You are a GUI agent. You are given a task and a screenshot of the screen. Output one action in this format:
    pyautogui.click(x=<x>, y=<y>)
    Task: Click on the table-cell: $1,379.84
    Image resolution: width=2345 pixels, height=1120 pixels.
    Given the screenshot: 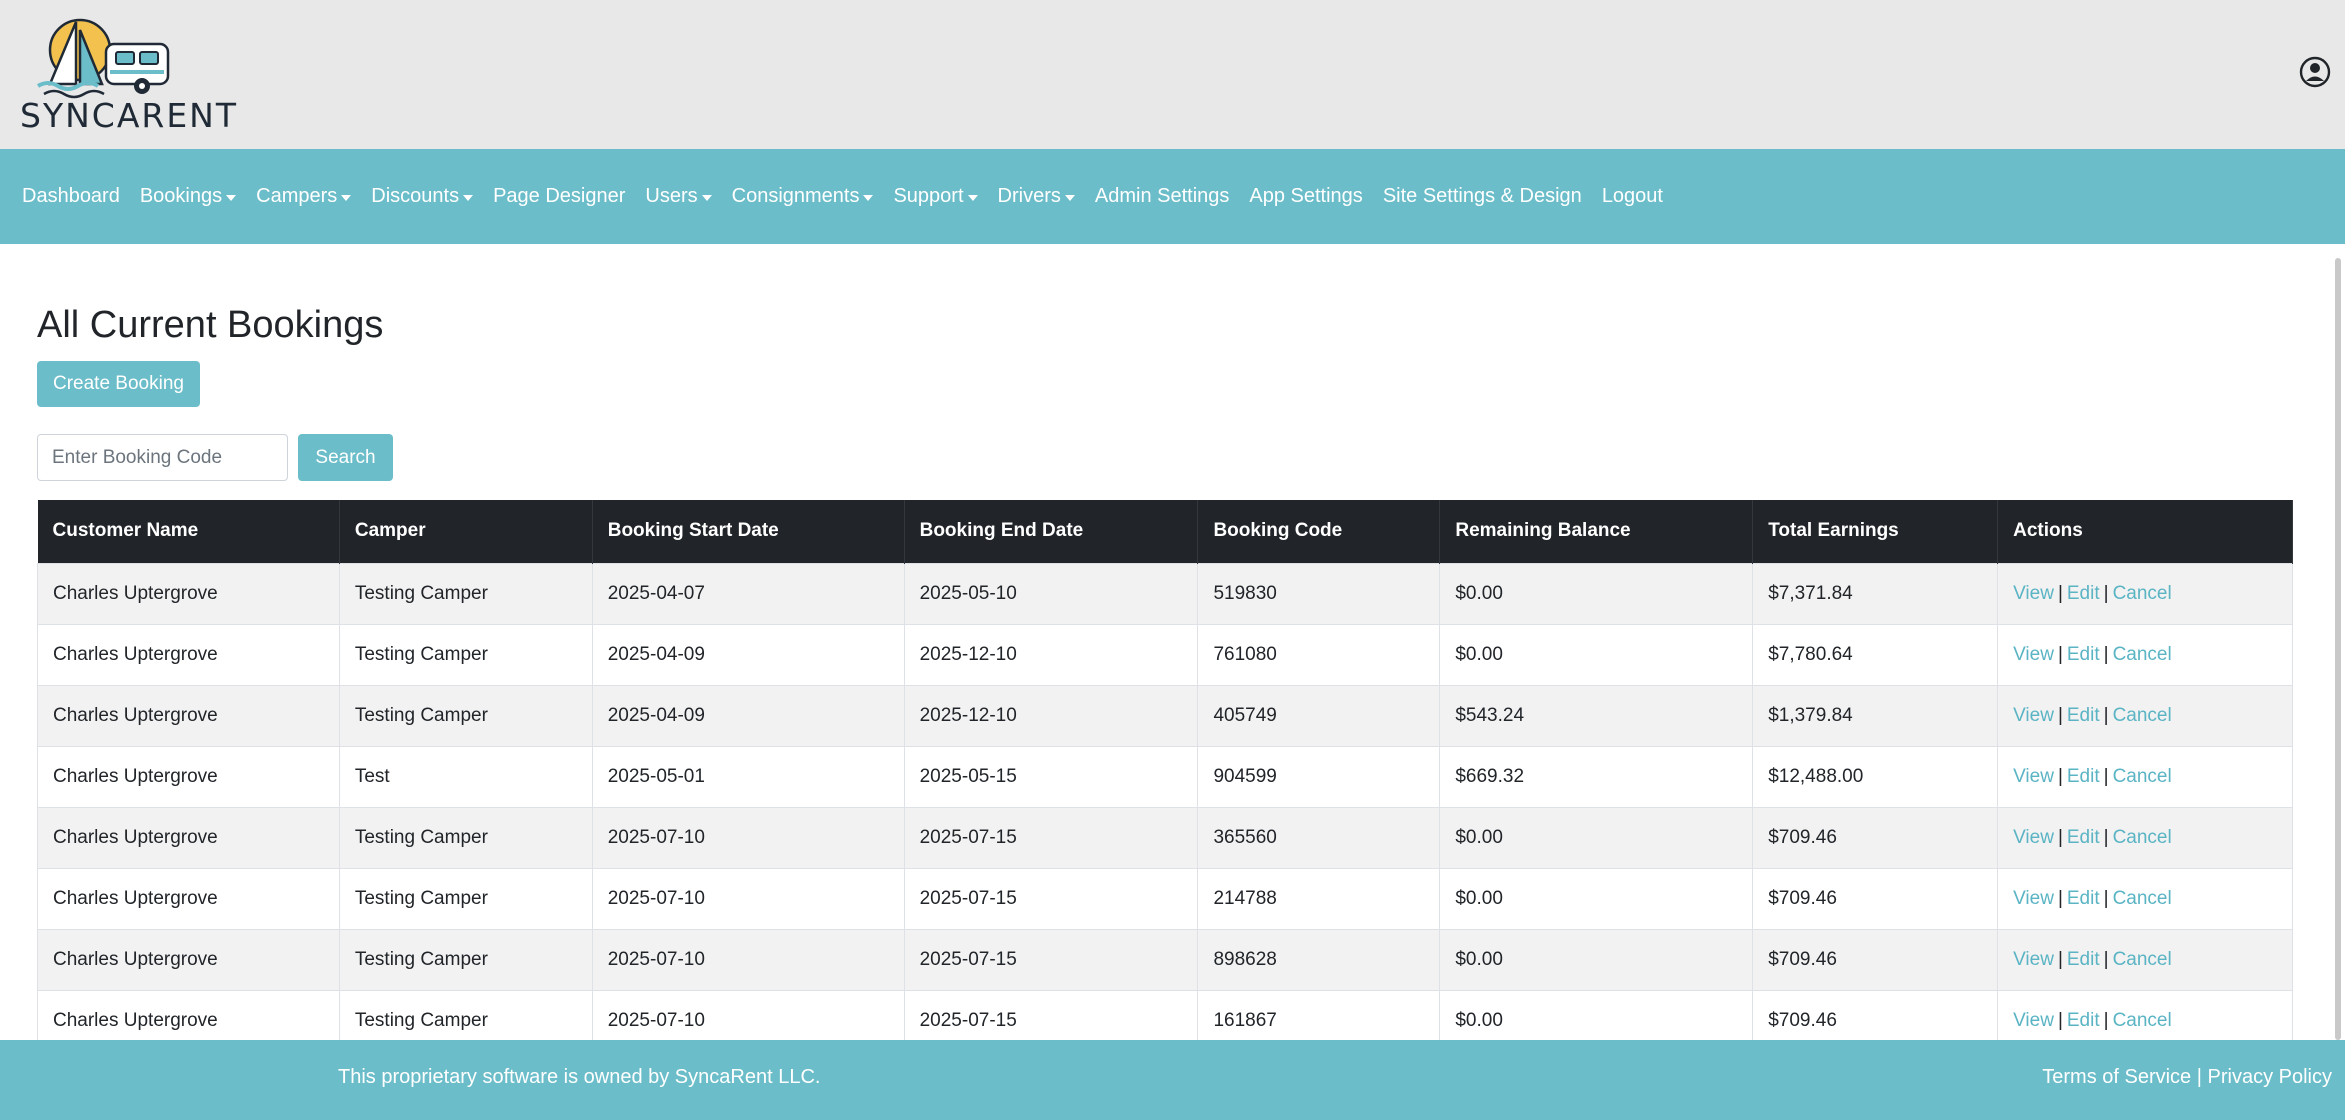 What is the action you would take?
    pyautogui.click(x=1875, y=715)
    